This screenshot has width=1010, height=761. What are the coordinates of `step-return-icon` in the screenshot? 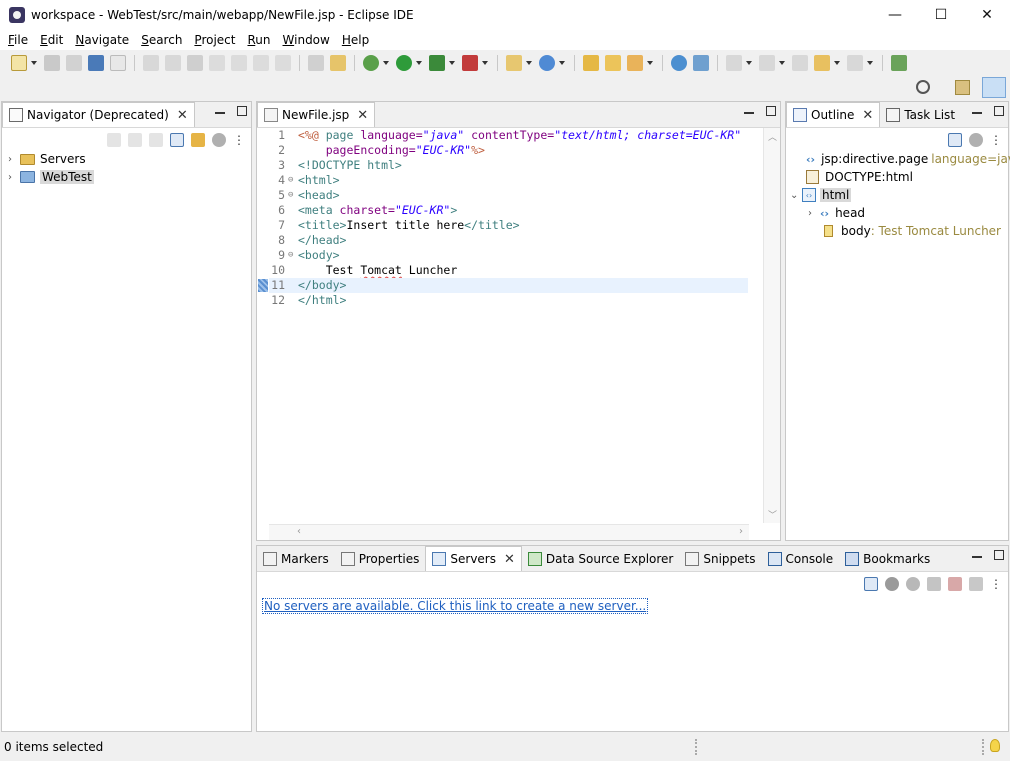 It's located at (283, 63).